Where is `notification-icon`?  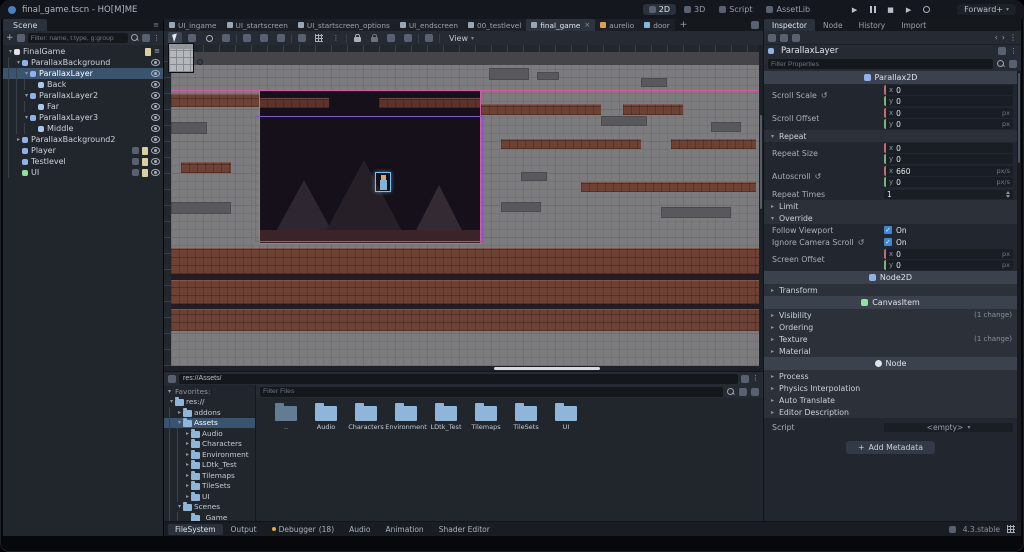 notification-icon is located at coordinates (952, 529).